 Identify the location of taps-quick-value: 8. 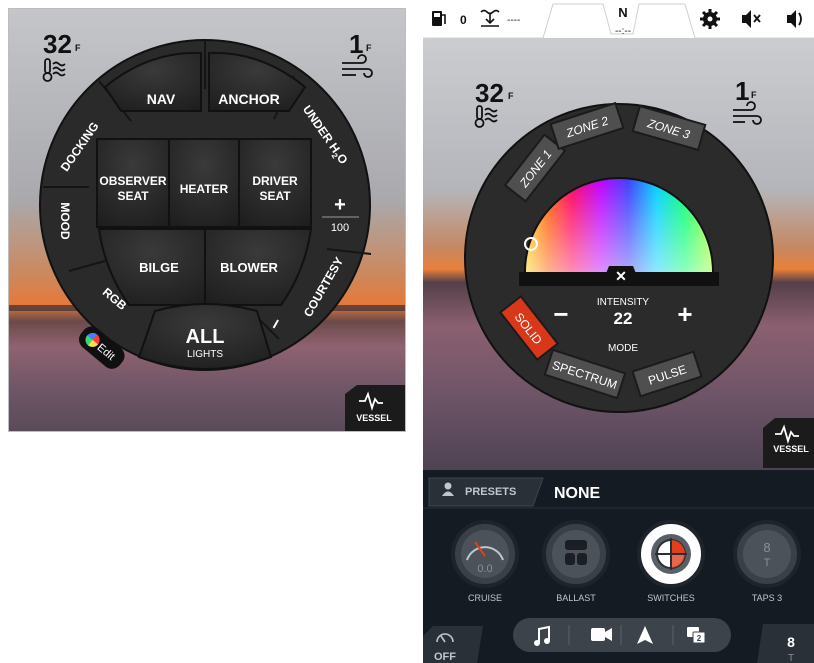
(791, 642).